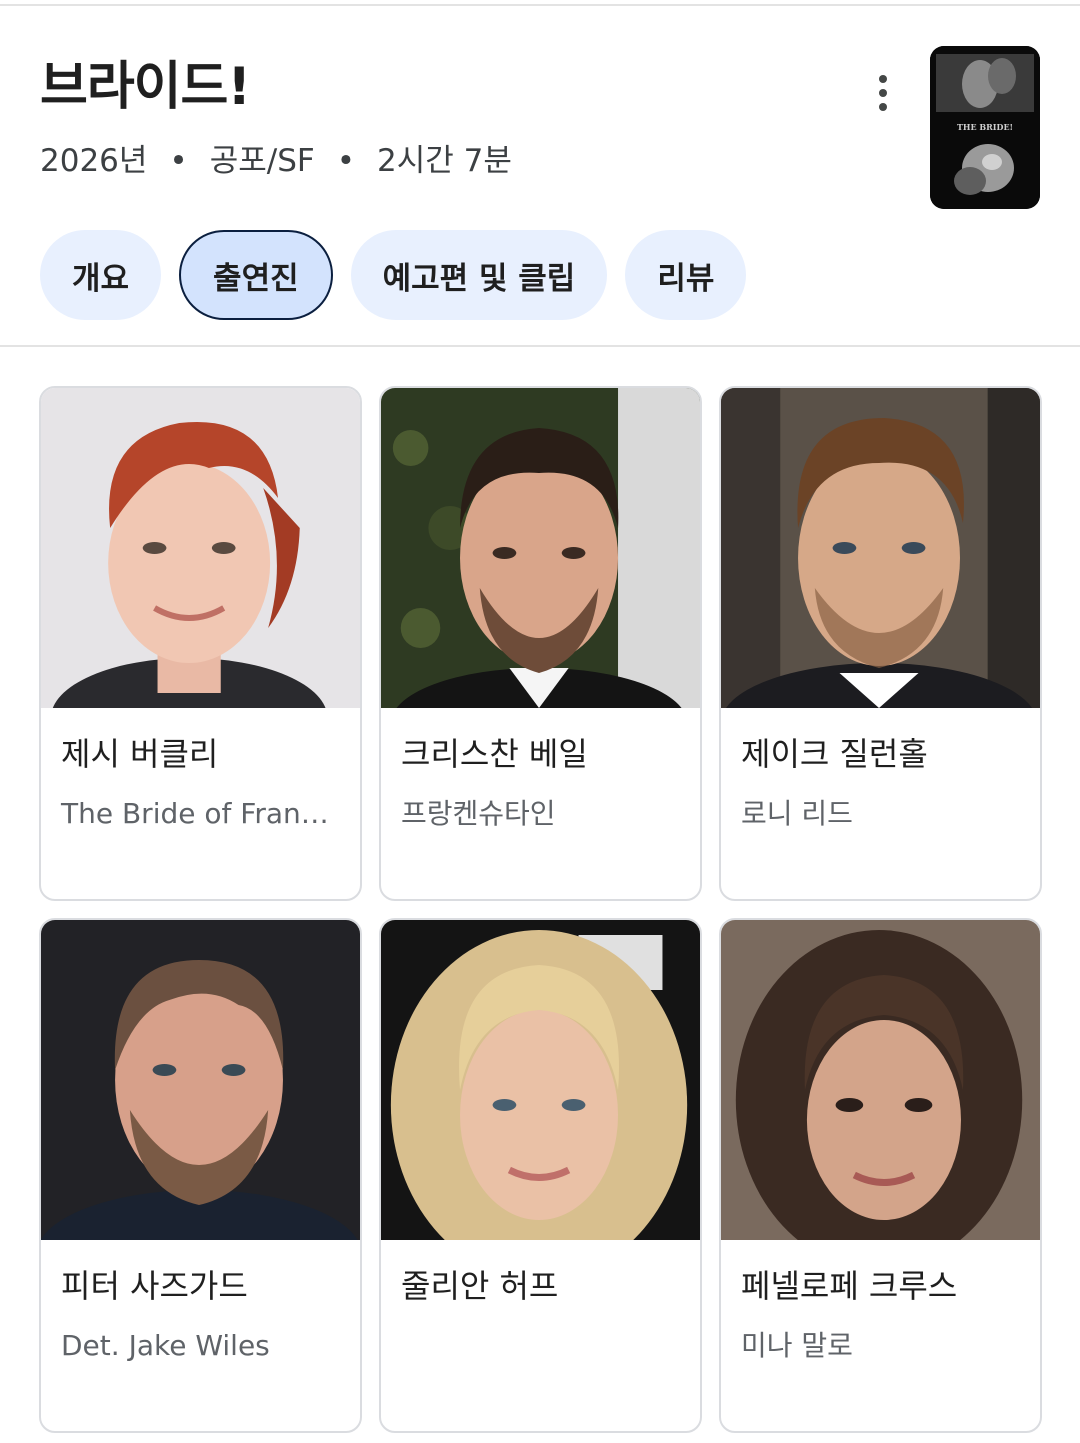 The image size is (1080, 1443). Describe the element at coordinates (256, 275) in the screenshot. I see `tab-cast: 출연진` at that location.